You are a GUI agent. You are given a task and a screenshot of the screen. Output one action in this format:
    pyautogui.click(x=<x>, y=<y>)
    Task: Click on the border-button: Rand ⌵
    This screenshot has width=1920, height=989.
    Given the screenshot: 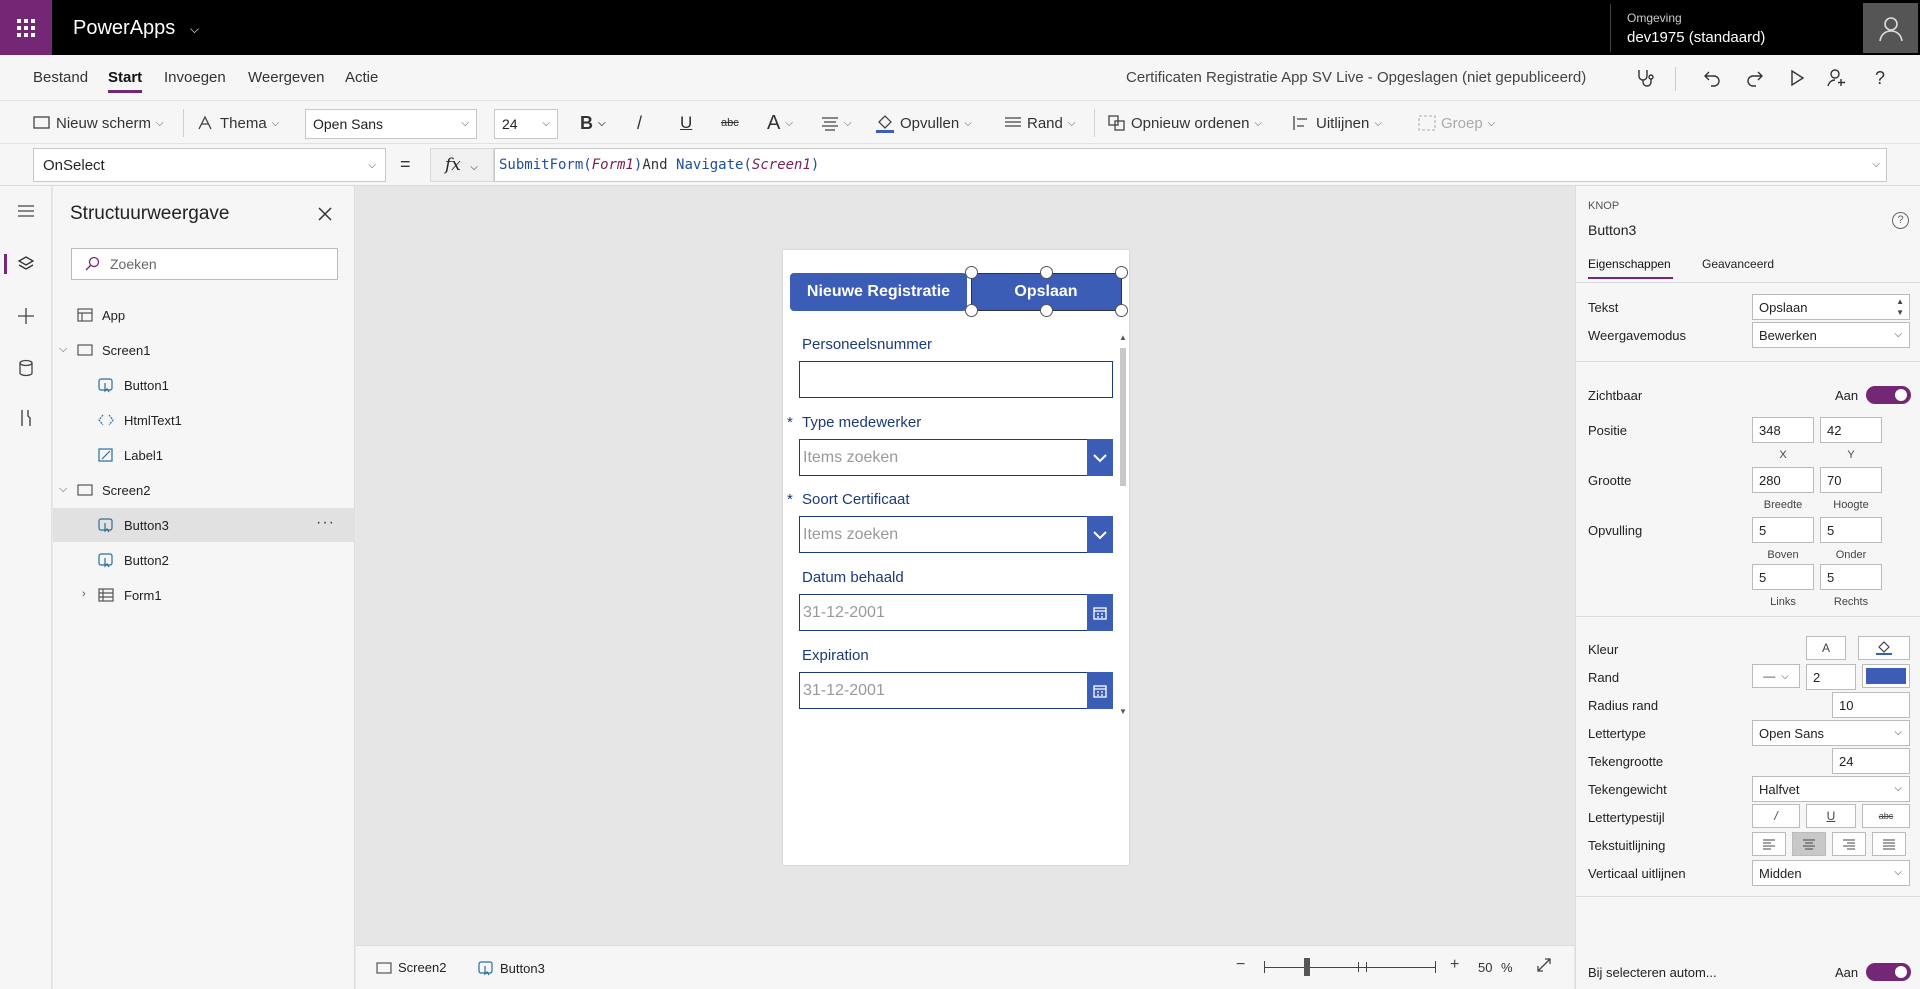 What is the action you would take?
    pyautogui.click(x=1039, y=123)
    